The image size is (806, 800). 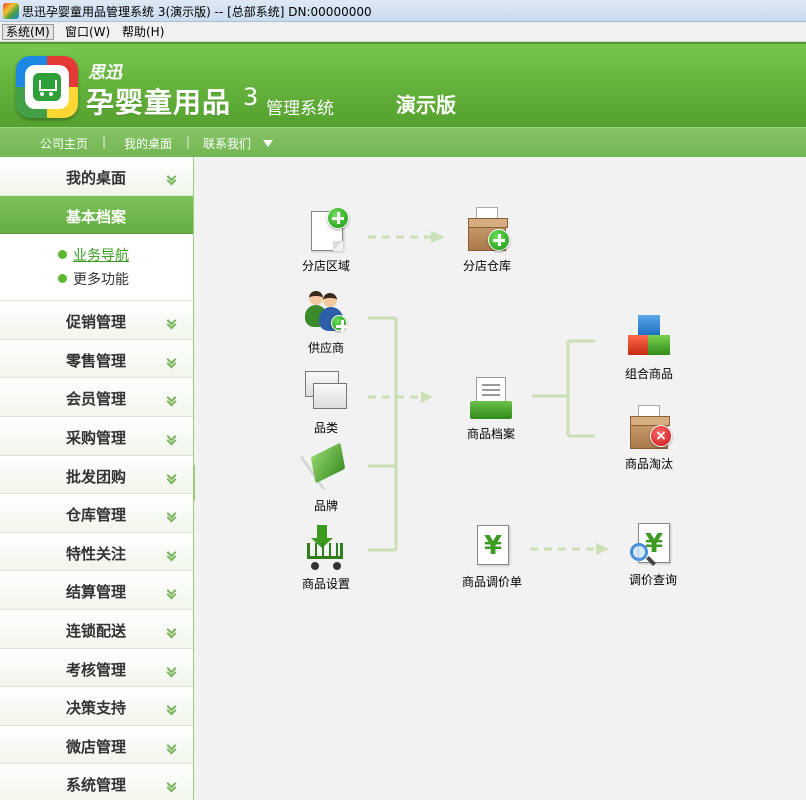 I want to click on sidebar-item-member: 会员管理, so click(x=96, y=397).